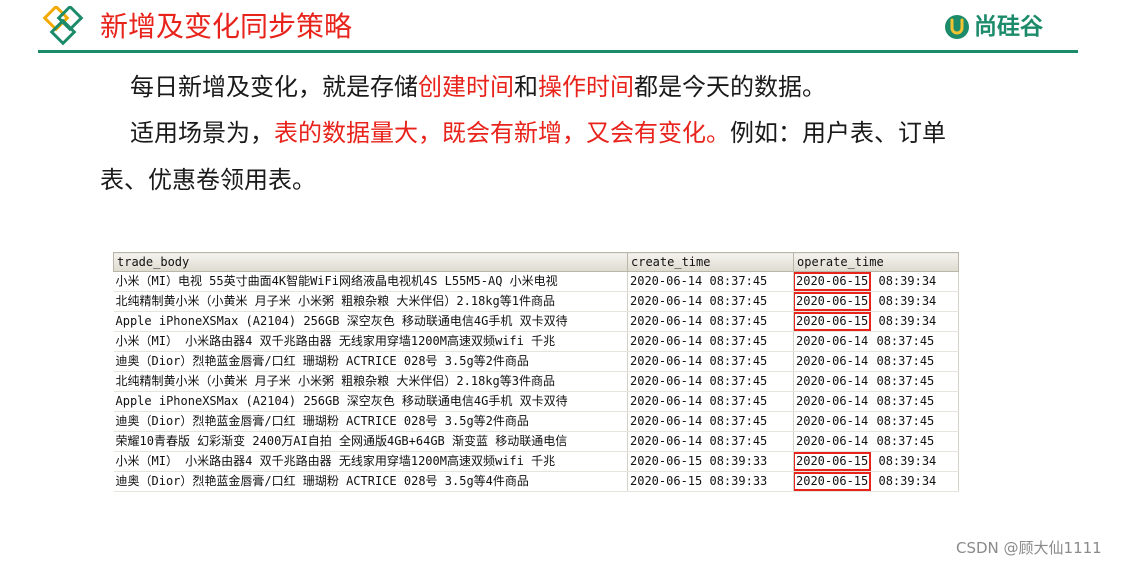 This screenshot has width=1142, height=566. Describe the element at coordinates (526, 87) in the screenshot. I see `p1-mid: 和` at that location.